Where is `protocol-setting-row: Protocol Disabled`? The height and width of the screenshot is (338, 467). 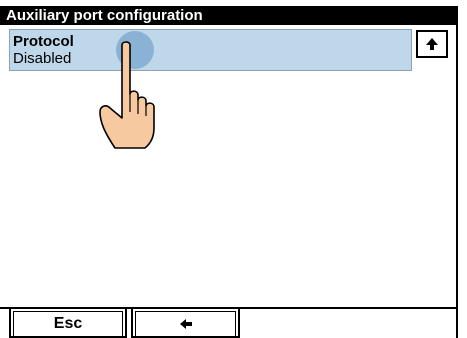 protocol-setting-row: Protocol Disabled is located at coordinates (210, 50).